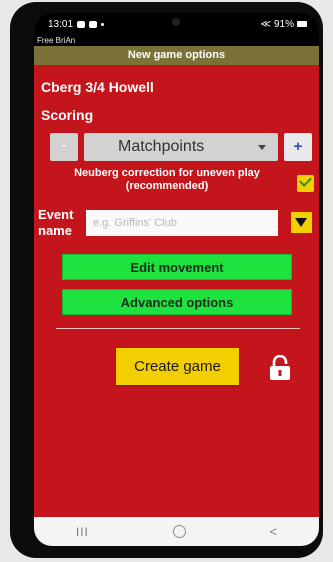  I want to click on neuberg-checkbox, so click(305, 183).